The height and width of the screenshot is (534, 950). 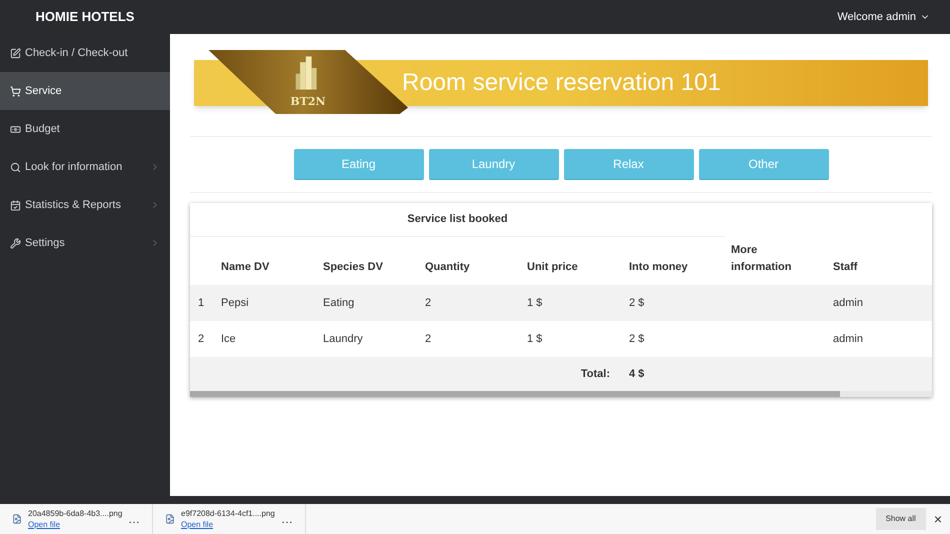 What do you see at coordinates (15, 243) in the screenshot?
I see `wrench-icon` at bounding box center [15, 243].